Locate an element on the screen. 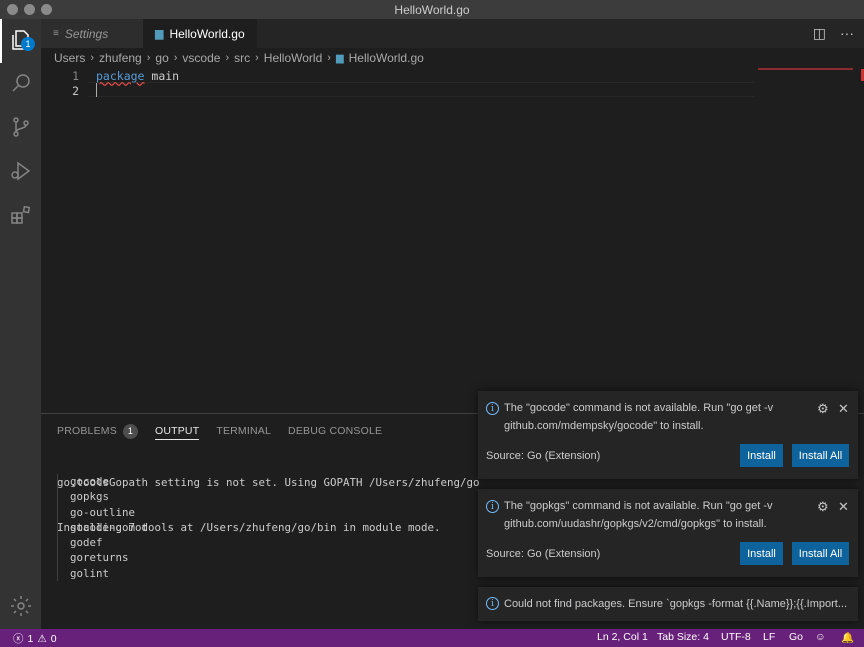 The width and height of the screenshot is (864, 647). window-controls is located at coordinates (29, 9).